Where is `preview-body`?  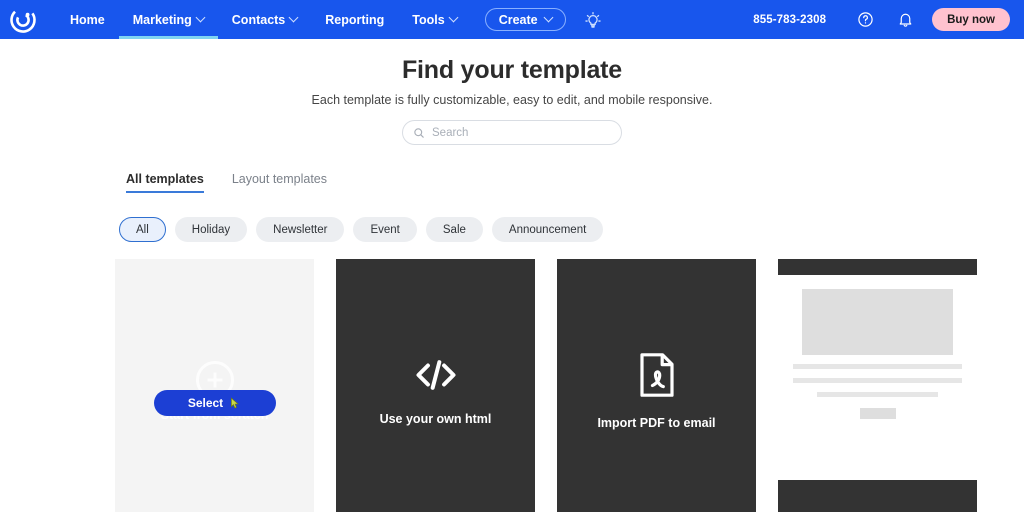
preview-body is located at coordinates (877, 377).